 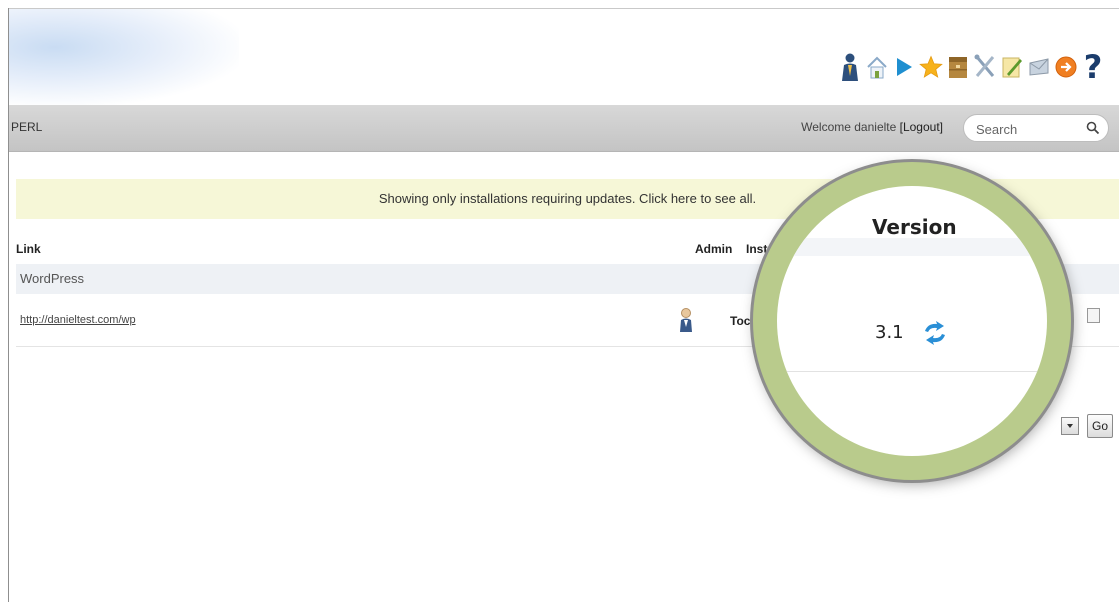 I want to click on help-glyph: ?, so click(x=1093, y=67).